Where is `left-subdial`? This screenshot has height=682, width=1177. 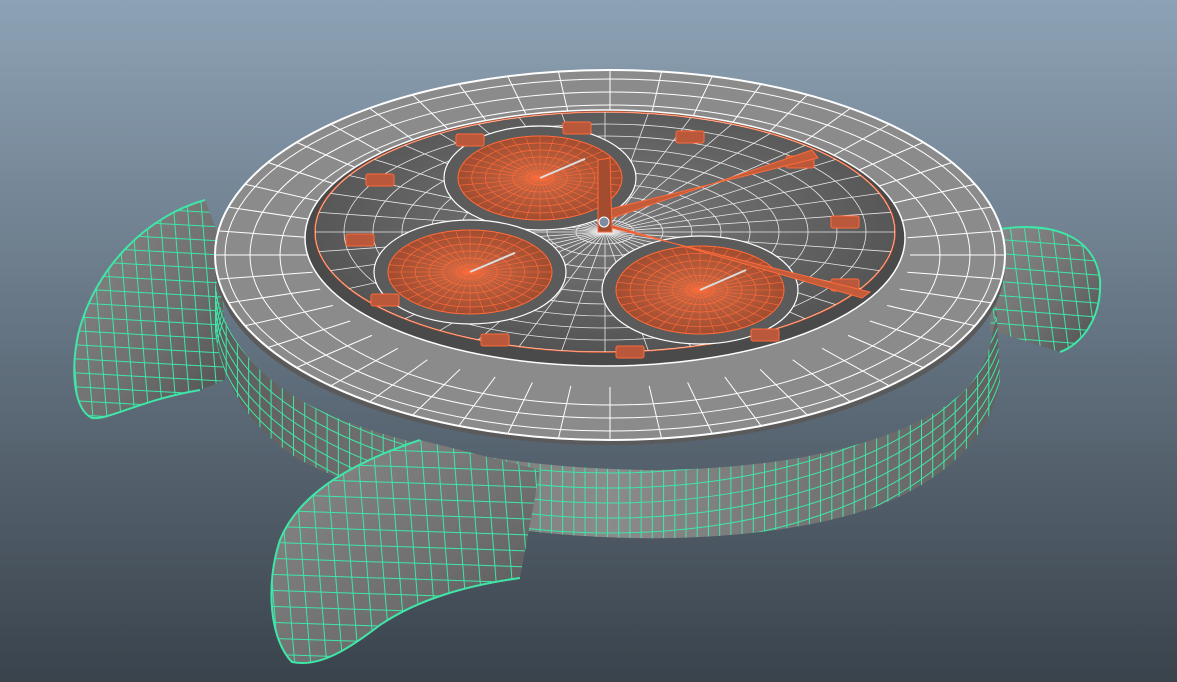
left-subdial is located at coordinates (470, 272).